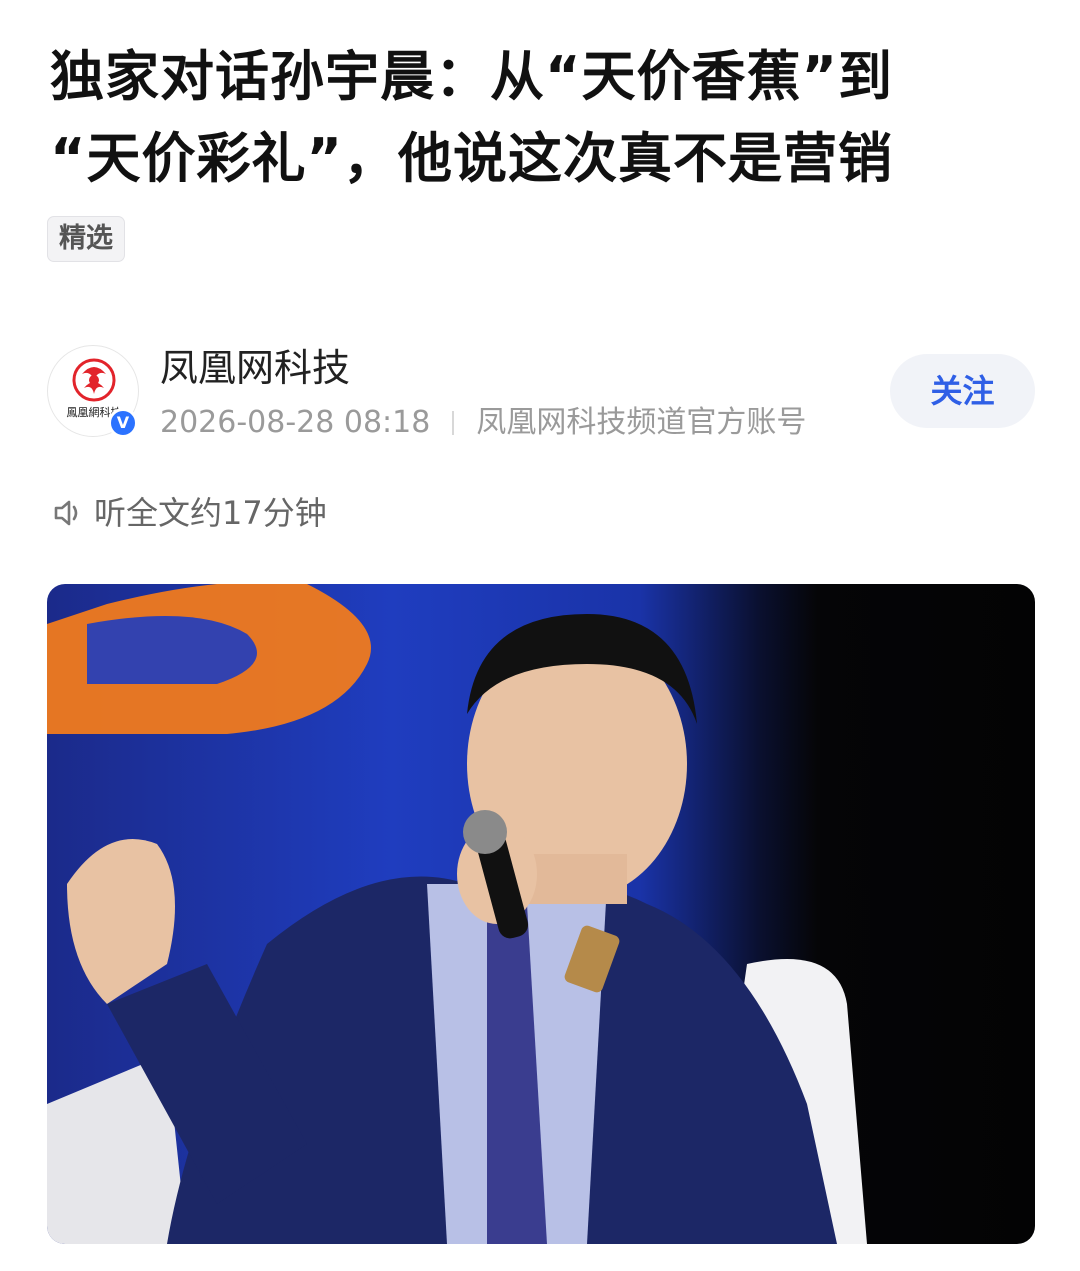 The width and height of the screenshot is (1080, 1271). I want to click on featured-tag: 精选, so click(86, 239).